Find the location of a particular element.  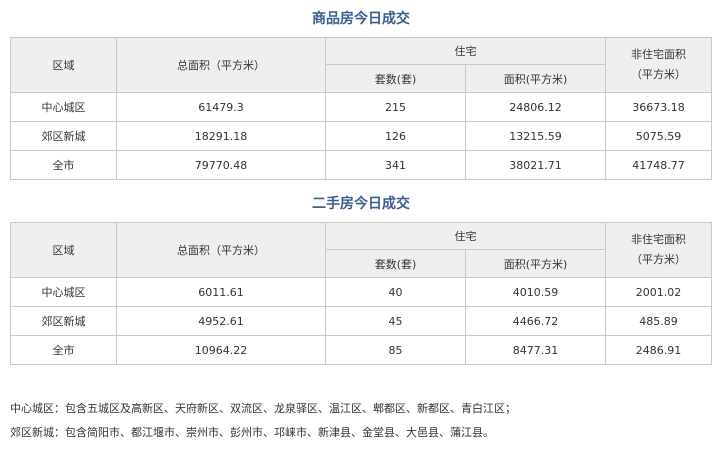

cell-units: 85 is located at coordinates (395, 350).